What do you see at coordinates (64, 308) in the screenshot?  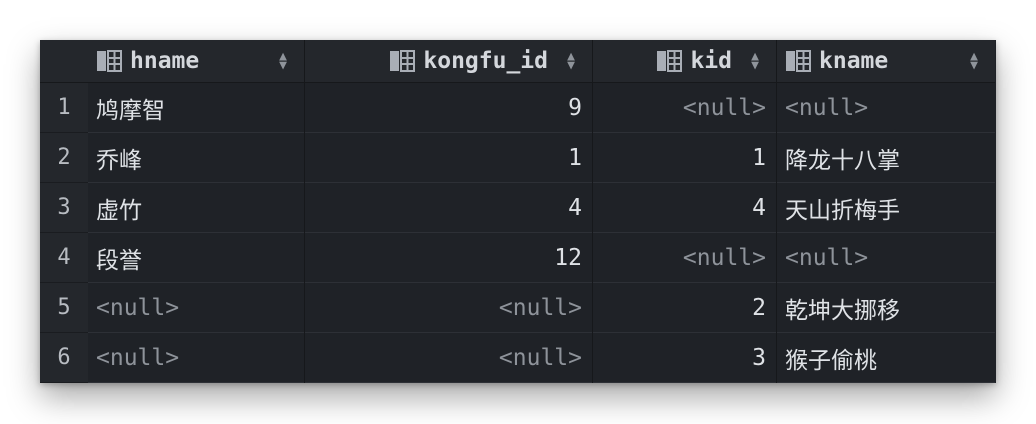 I see `row-number: 5` at bounding box center [64, 308].